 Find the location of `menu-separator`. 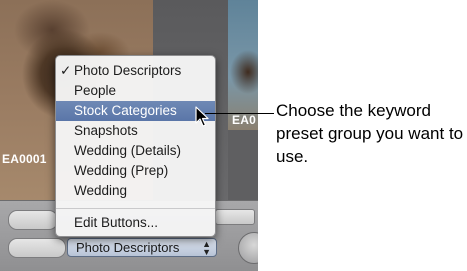

menu-separator is located at coordinates (135, 208).